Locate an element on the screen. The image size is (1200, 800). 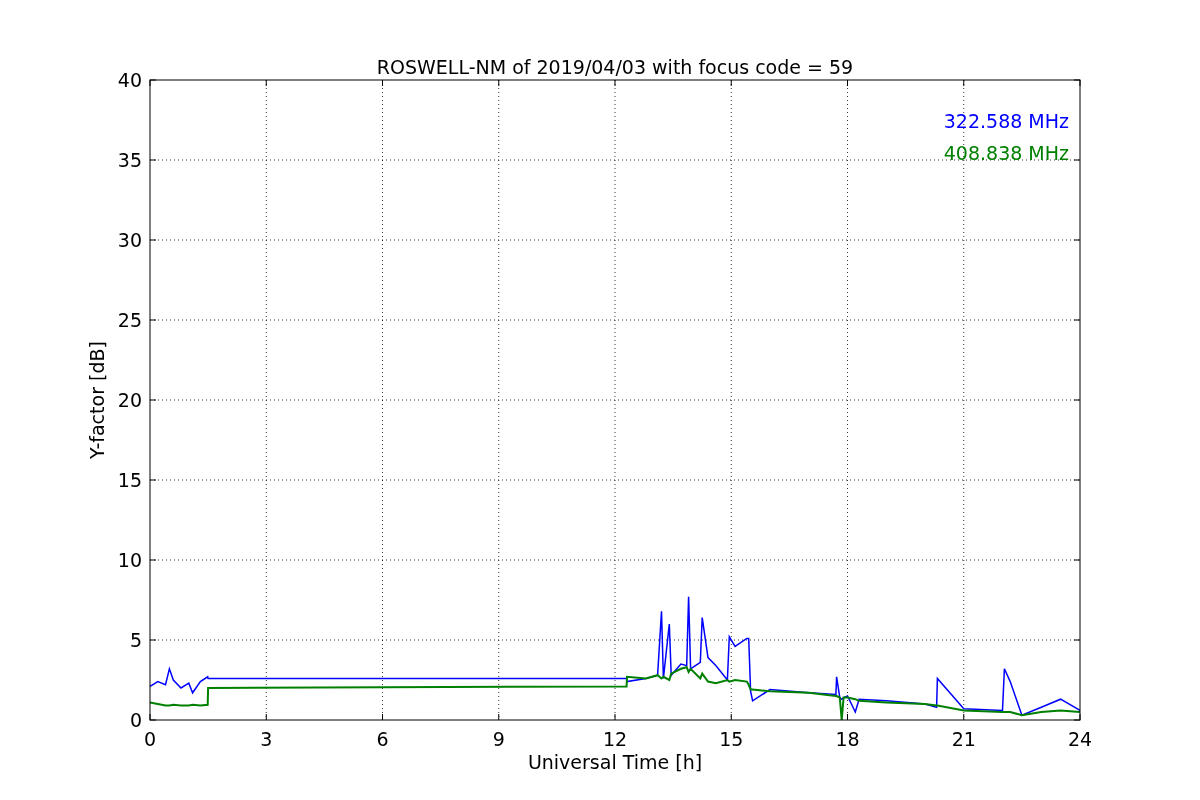
y-axis-label: Y-factor [dB] is located at coordinates (97, 400).